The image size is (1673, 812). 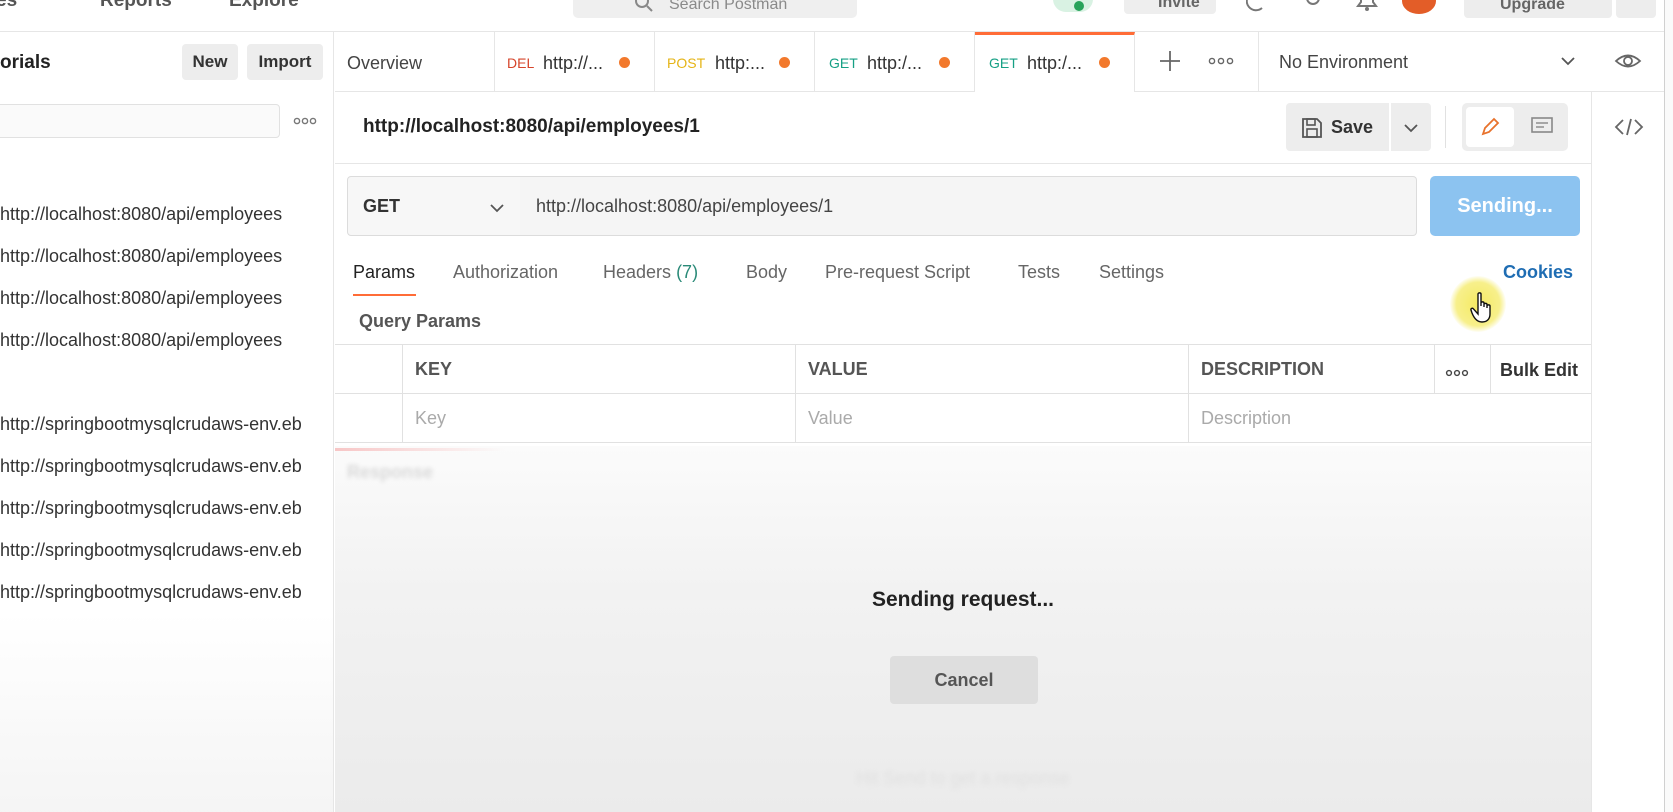 What do you see at coordinates (390, 472) in the screenshot?
I see `response-title: Response` at bounding box center [390, 472].